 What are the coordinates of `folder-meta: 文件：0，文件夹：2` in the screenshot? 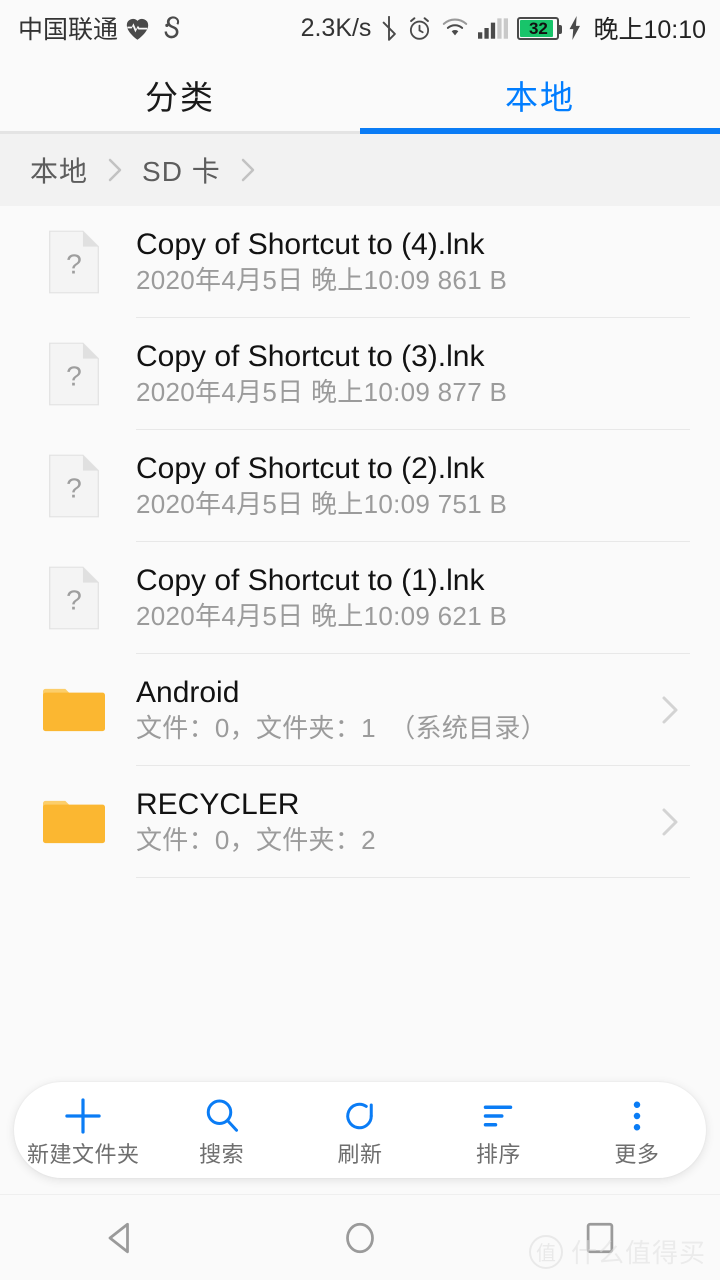 It's located at (256, 840).